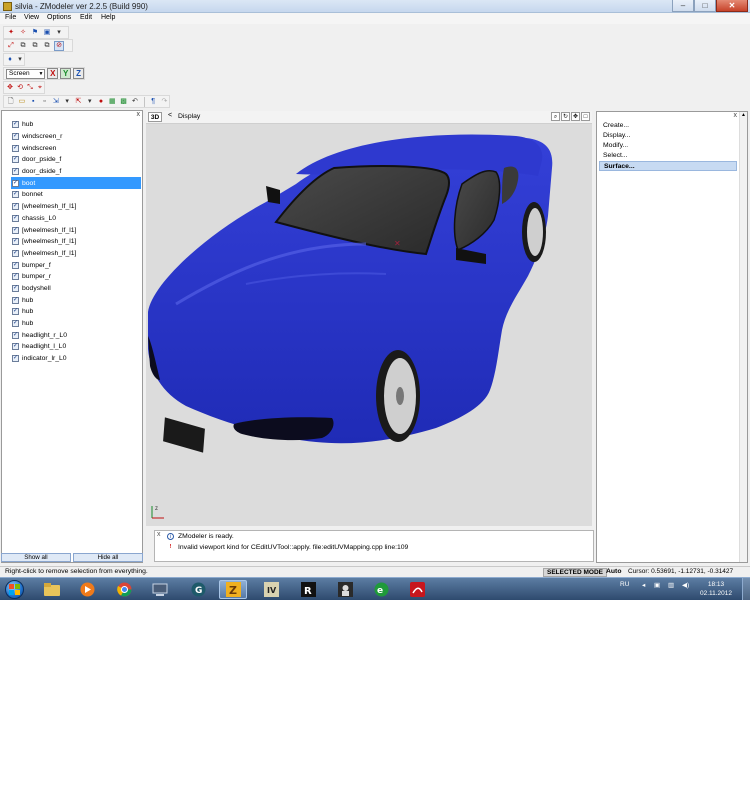 The height and width of the screenshot is (800, 750). What do you see at coordinates (643, 585) in the screenshot?
I see `tray-arrow-icon: ◂` at bounding box center [643, 585].